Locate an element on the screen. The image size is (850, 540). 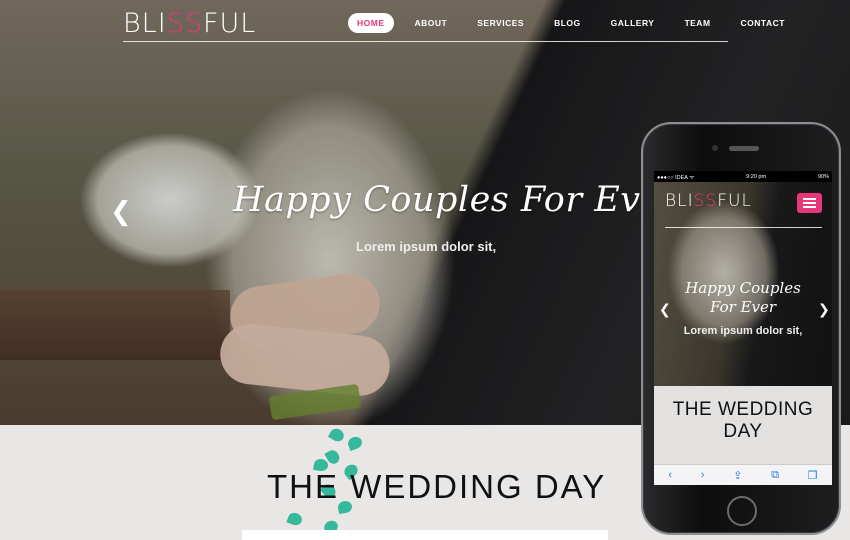
tabs-icon: ❐ is located at coordinates (813, 475).